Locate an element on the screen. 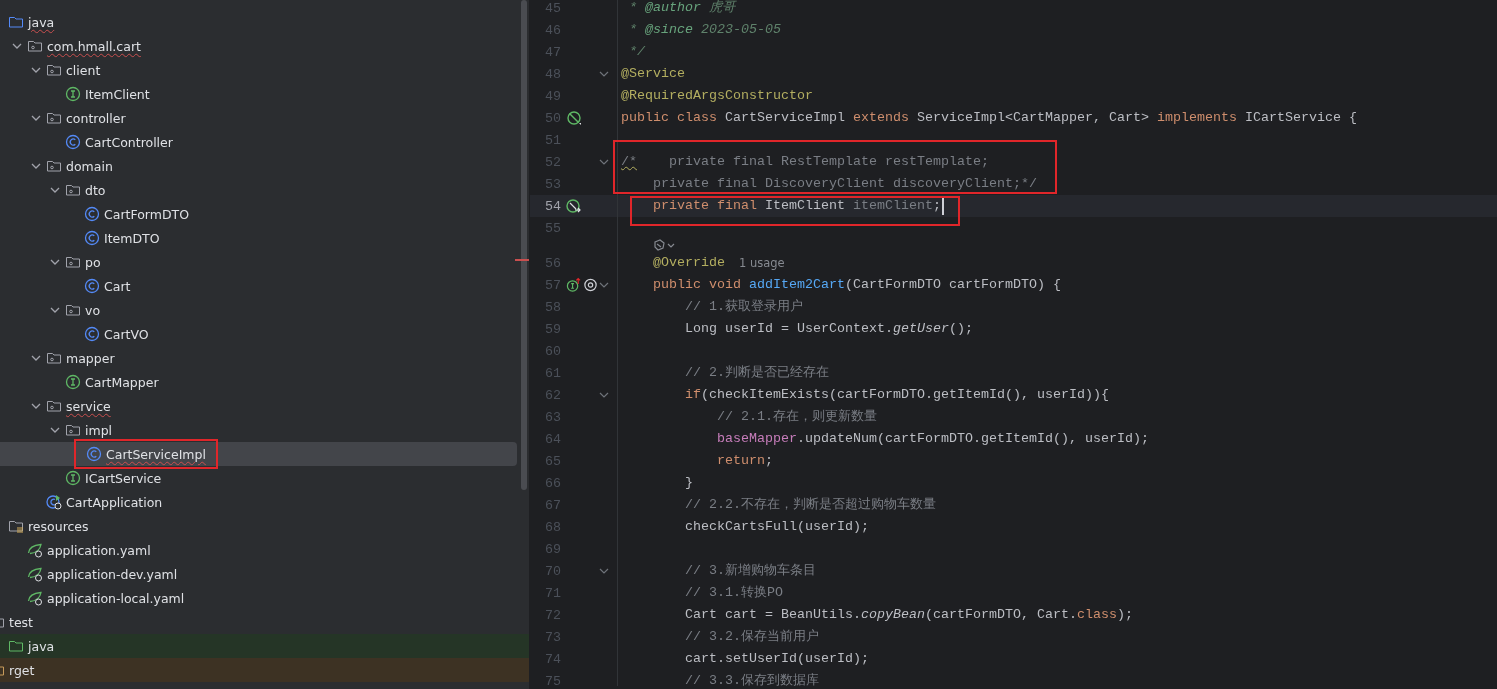 The image size is (1497, 689). code-line: @Override is located at coordinates (688, 263).